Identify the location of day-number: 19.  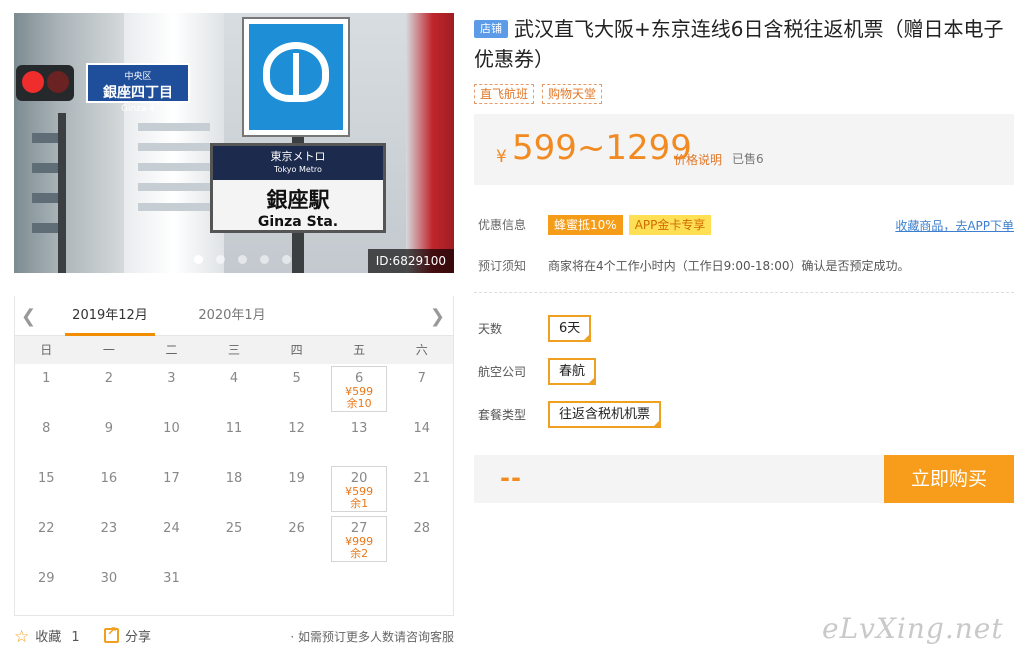
(296, 478).